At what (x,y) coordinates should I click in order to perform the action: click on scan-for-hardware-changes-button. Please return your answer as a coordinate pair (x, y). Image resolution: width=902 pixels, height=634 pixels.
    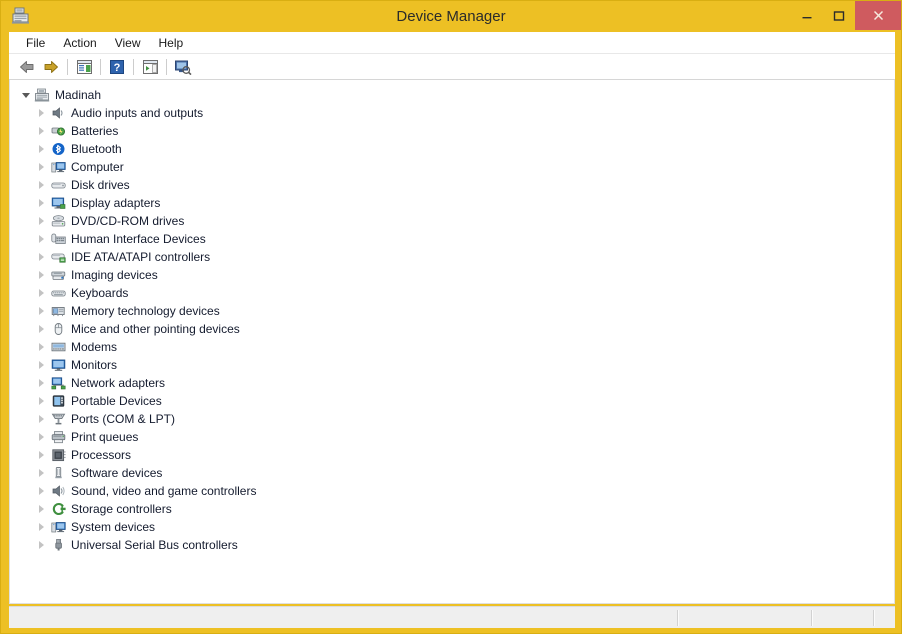
    Looking at the image, I should click on (183, 67).